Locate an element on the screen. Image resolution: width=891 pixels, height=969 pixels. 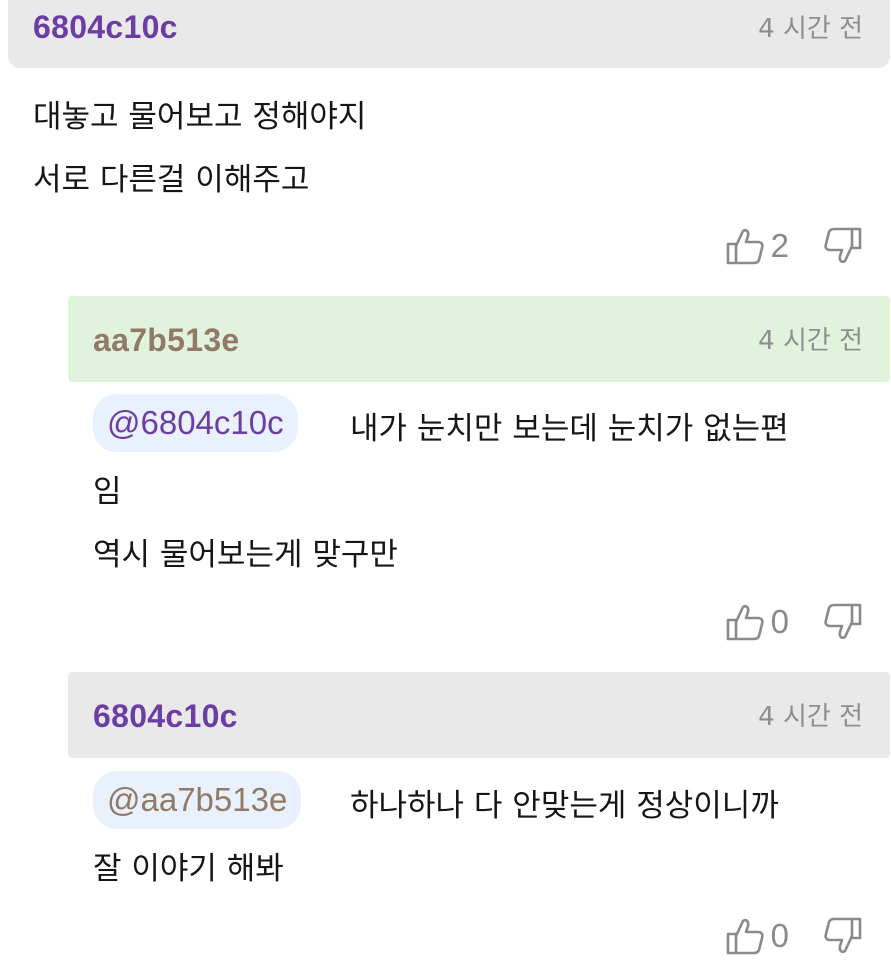
comment-nickname: 6804c10c is located at coordinates (105, 27).